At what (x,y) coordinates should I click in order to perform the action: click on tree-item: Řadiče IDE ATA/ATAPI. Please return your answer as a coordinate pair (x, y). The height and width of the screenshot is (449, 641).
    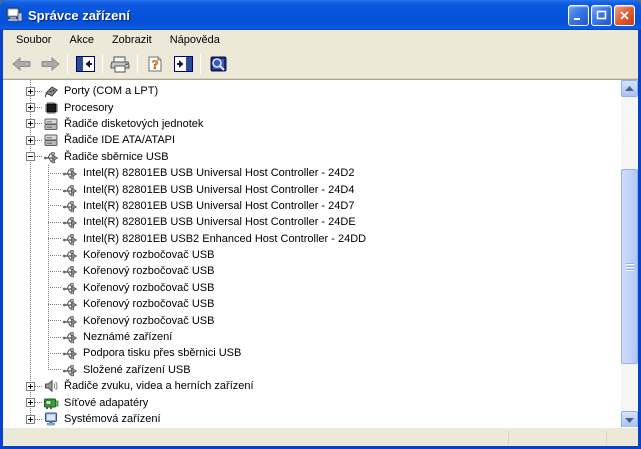
    Looking at the image, I should click on (312, 140).